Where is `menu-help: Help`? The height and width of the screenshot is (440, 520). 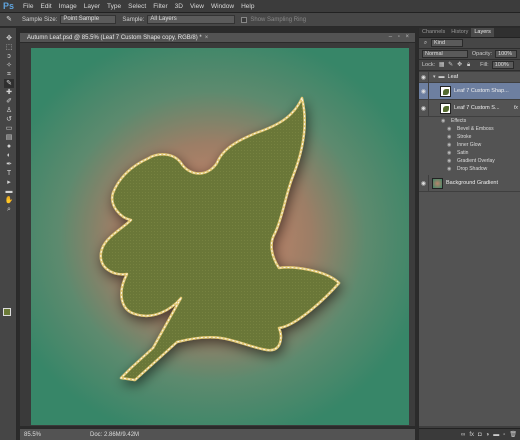 menu-help: Help is located at coordinates (247, 6).